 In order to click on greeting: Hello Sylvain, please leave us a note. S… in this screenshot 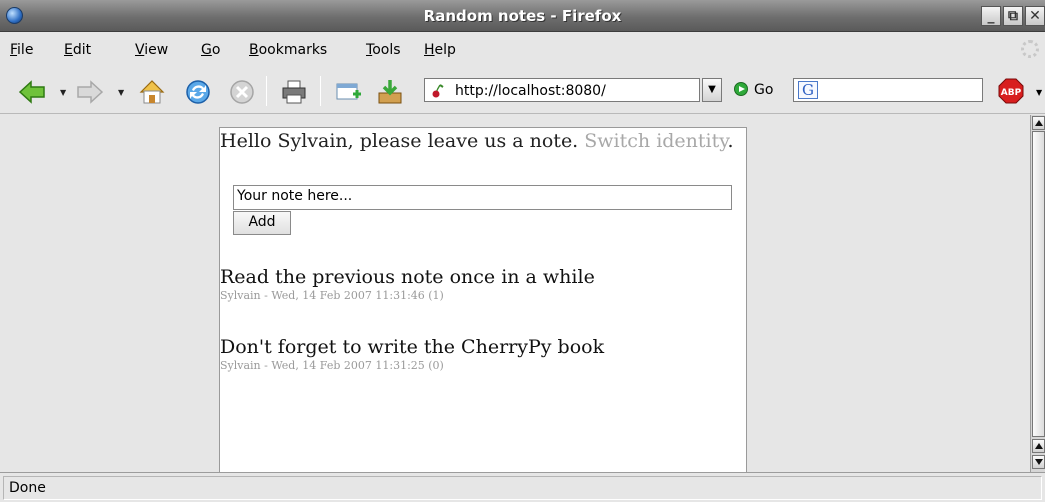, I will do `click(480, 141)`.